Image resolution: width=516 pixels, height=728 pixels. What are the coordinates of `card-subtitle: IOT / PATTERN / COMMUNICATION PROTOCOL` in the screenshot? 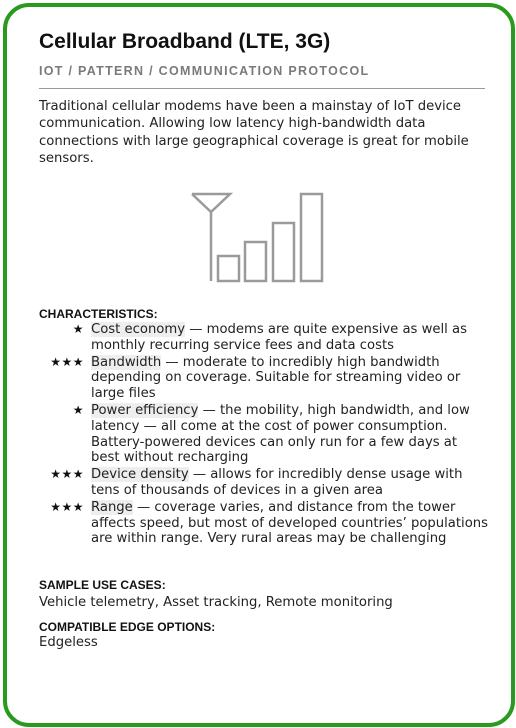 It's located at (204, 71).